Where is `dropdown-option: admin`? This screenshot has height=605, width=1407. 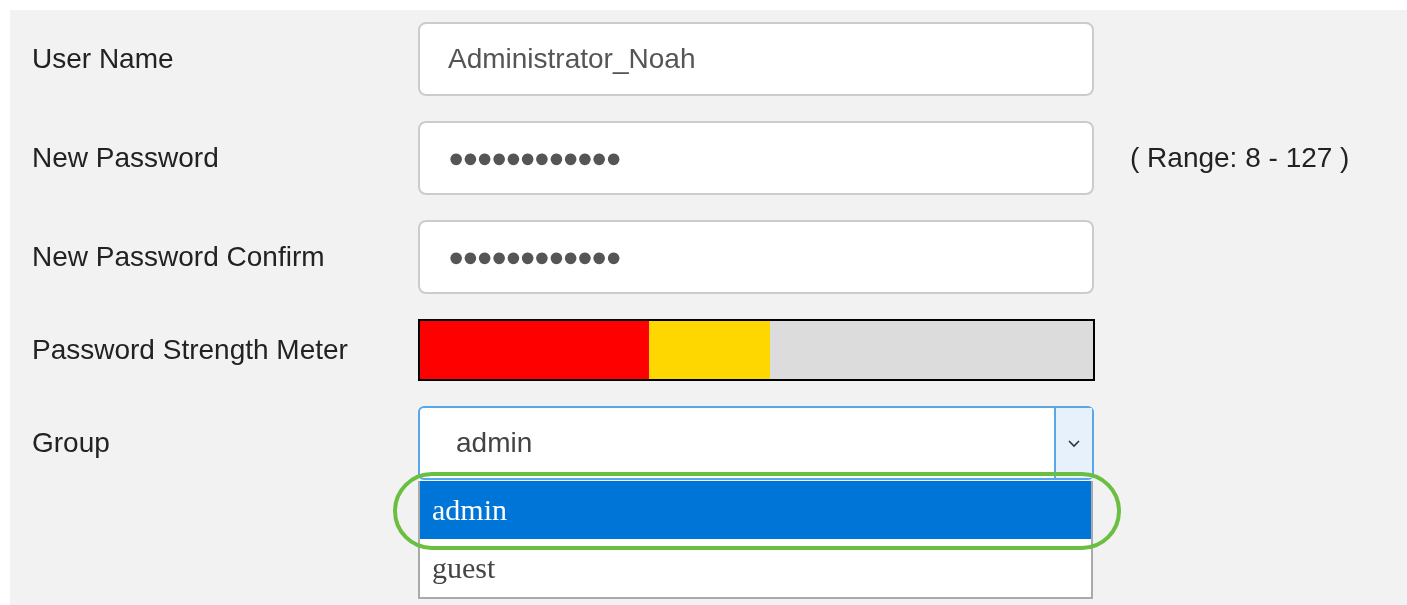 dropdown-option: admin is located at coordinates (755, 510).